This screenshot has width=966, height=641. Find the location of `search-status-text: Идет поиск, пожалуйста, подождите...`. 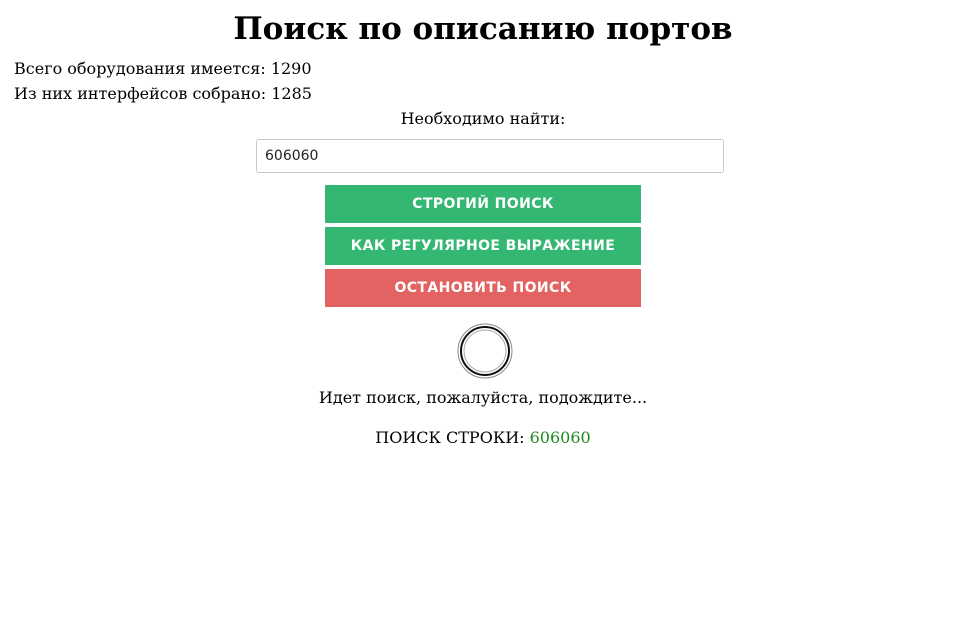

search-status-text: Идет поиск, пожалуйста, подождите... is located at coordinates (483, 397).